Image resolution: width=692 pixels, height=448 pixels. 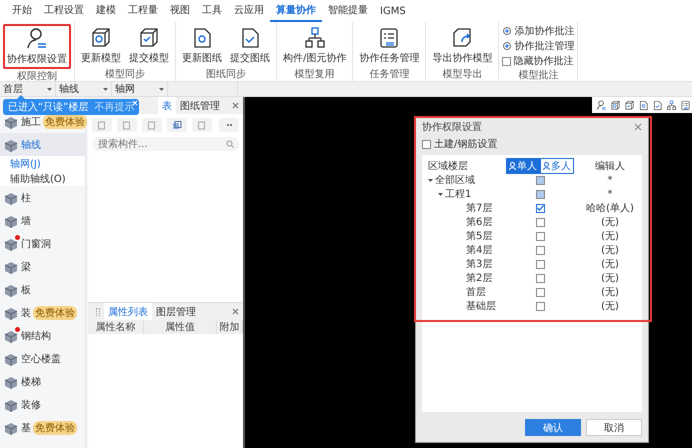 What do you see at coordinates (481, 306) in the screenshot?
I see `tree-label: 基础层` at bounding box center [481, 306].